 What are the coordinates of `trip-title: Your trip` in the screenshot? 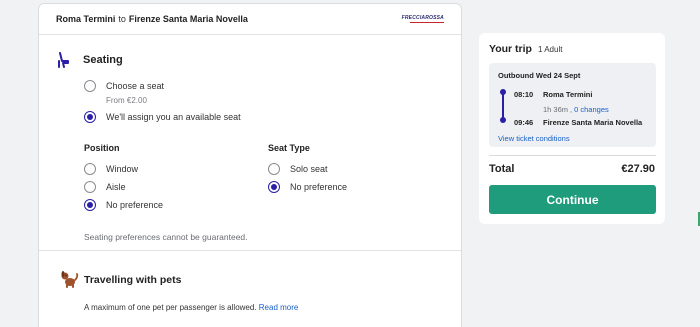 It's located at (510, 49).